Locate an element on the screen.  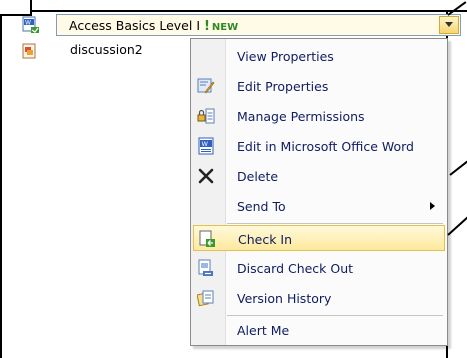
menu-item-view-properties: View Properties is located at coordinates (319, 56).